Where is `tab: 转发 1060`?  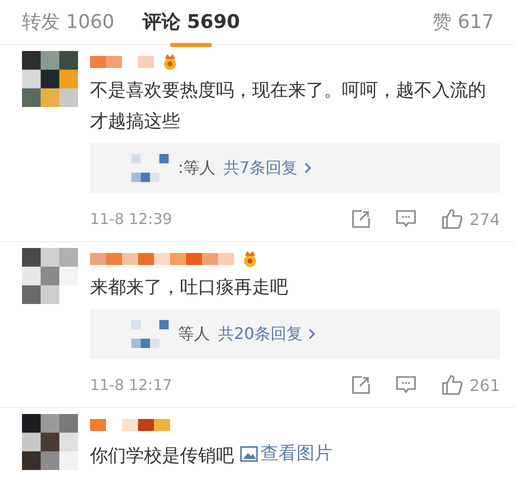 tab: 转发 1060 is located at coordinates (68, 22).